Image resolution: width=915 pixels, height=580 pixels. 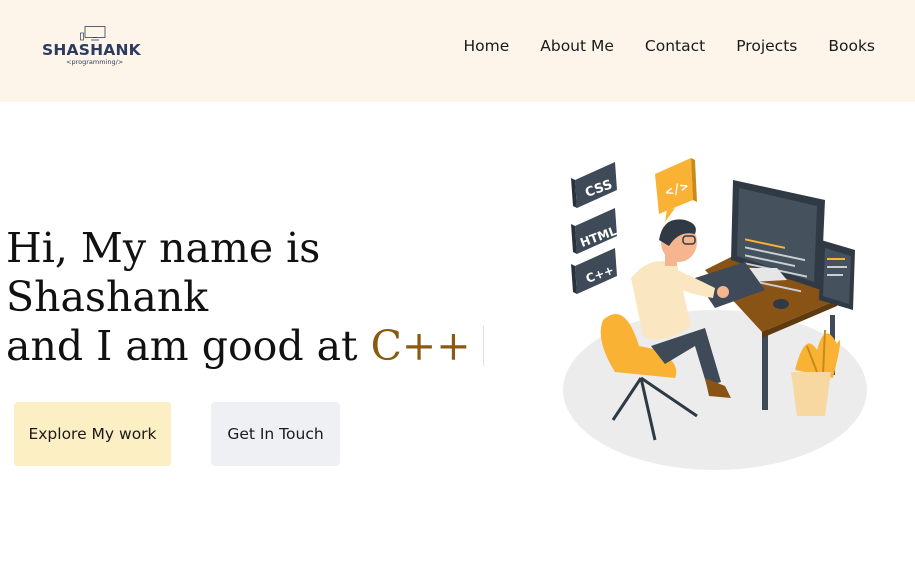 I want to click on logo: SHASHANK <programming/>, so click(x=92, y=49).